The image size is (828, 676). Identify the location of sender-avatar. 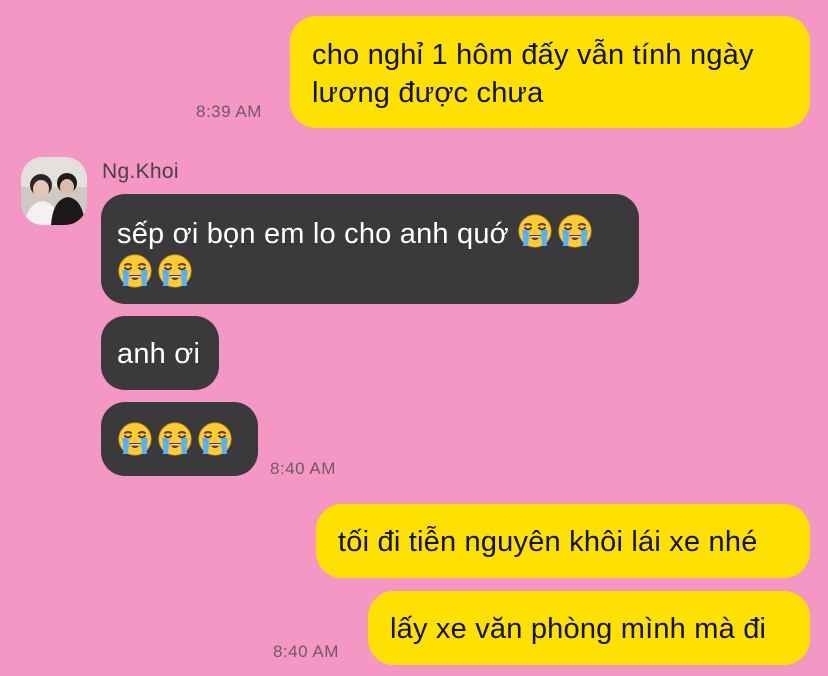
(54, 191).